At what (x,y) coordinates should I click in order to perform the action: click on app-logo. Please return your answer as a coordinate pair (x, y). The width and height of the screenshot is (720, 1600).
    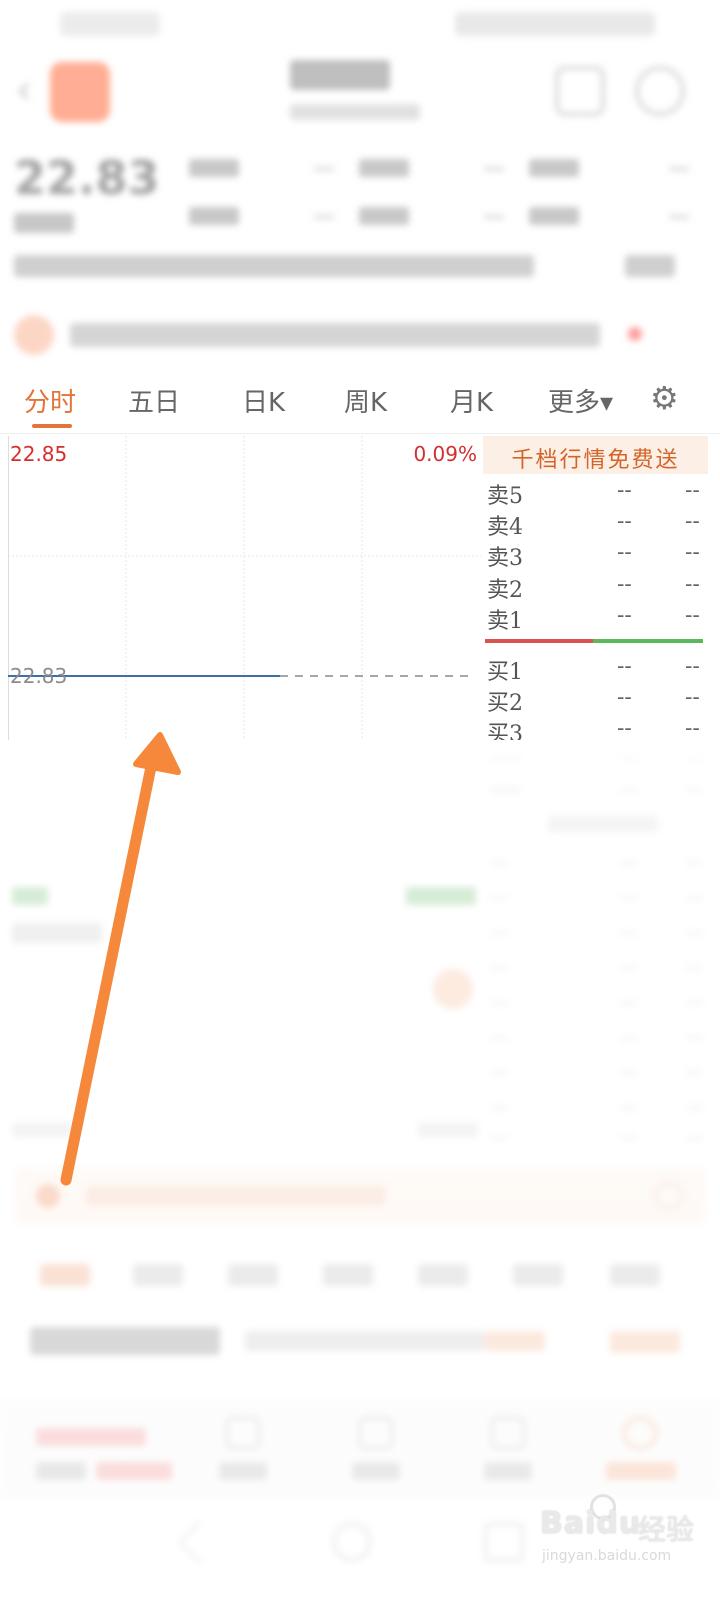
    Looking at the image, I should click on (80, 92).